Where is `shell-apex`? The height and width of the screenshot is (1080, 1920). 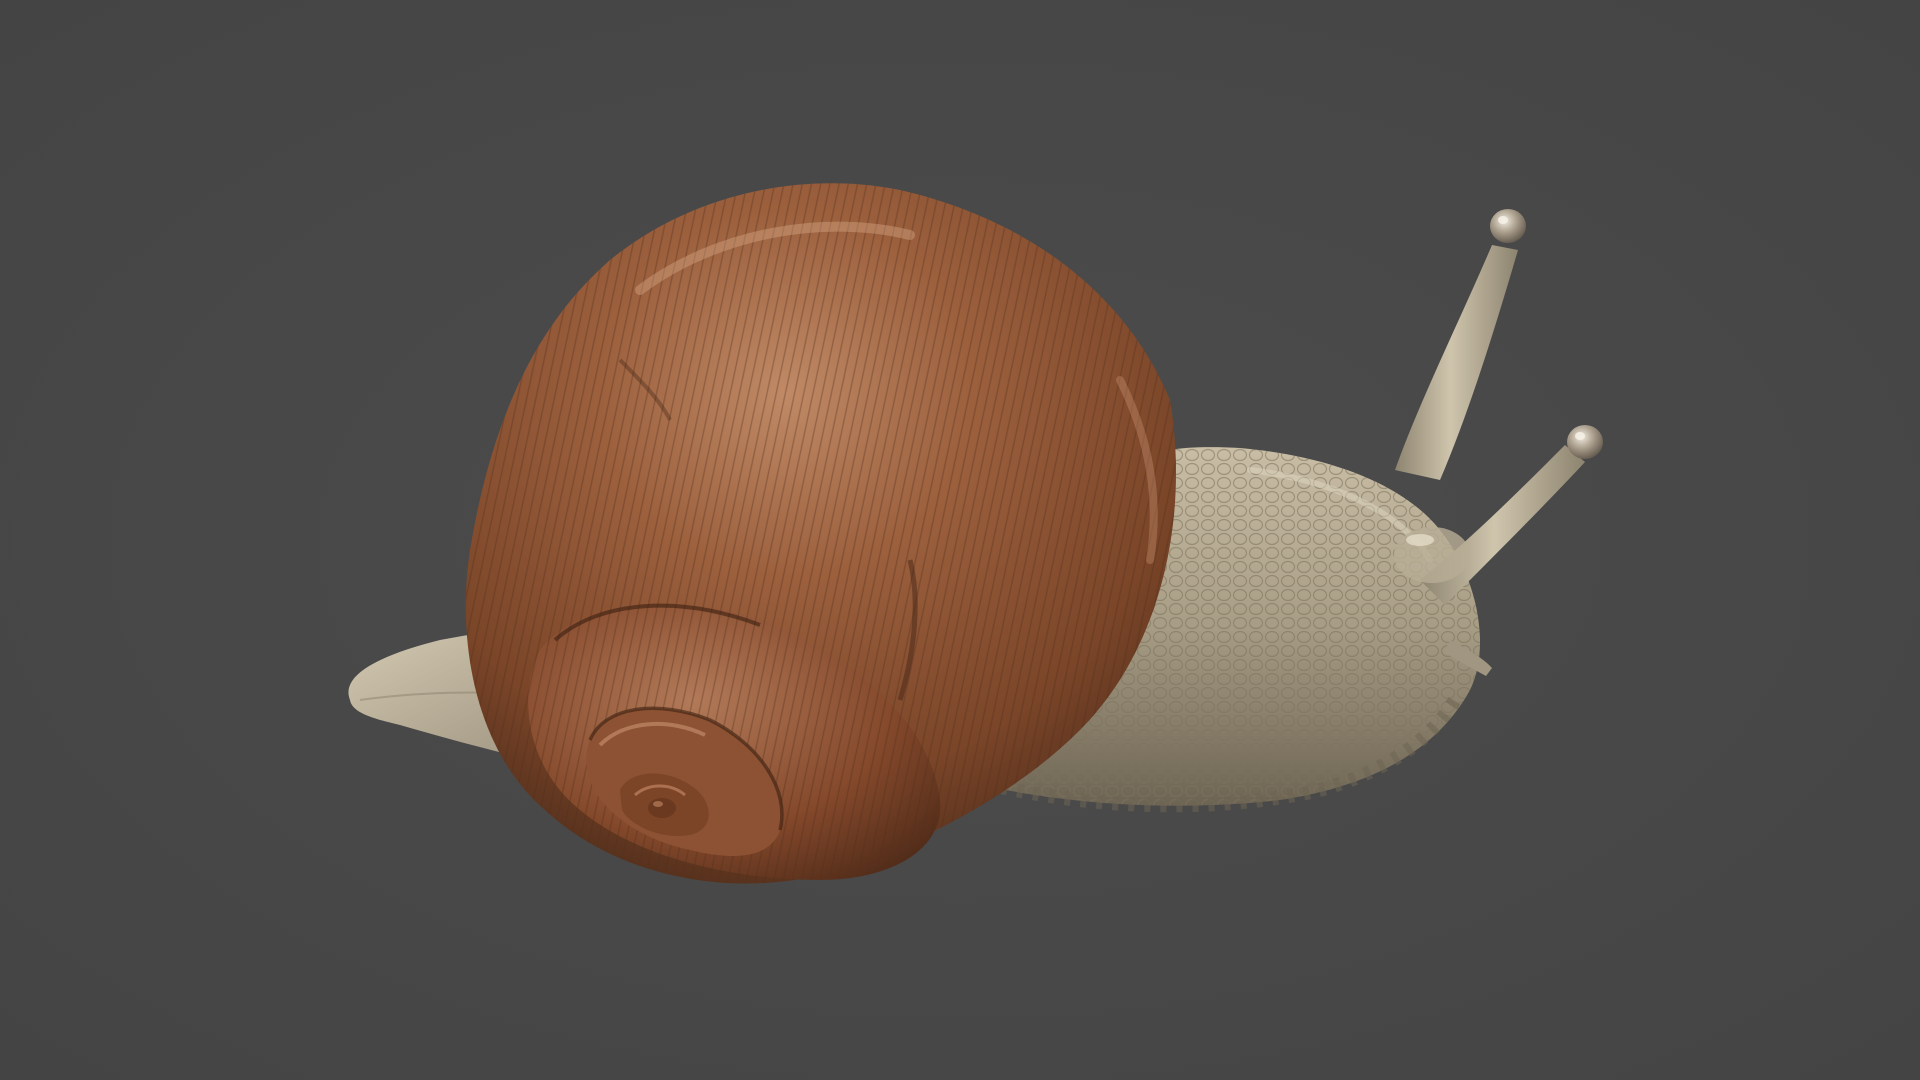 shell-apex is located at coordinates (662, 808).